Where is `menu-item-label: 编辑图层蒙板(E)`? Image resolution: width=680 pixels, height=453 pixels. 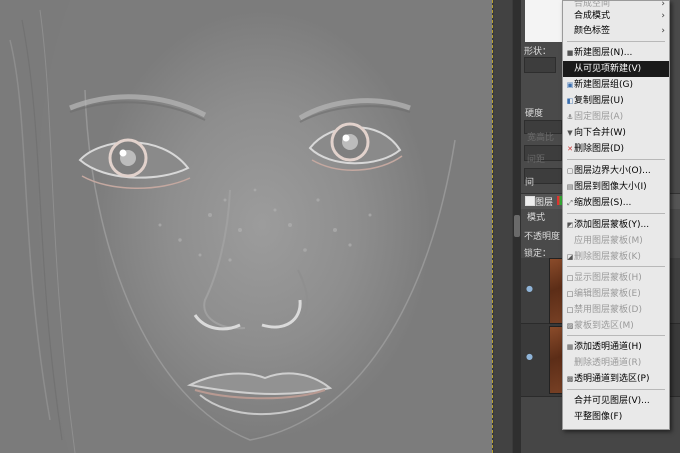 menu-item-label: 编辑图层蒙板(E) is located at coordinates (607, 294).